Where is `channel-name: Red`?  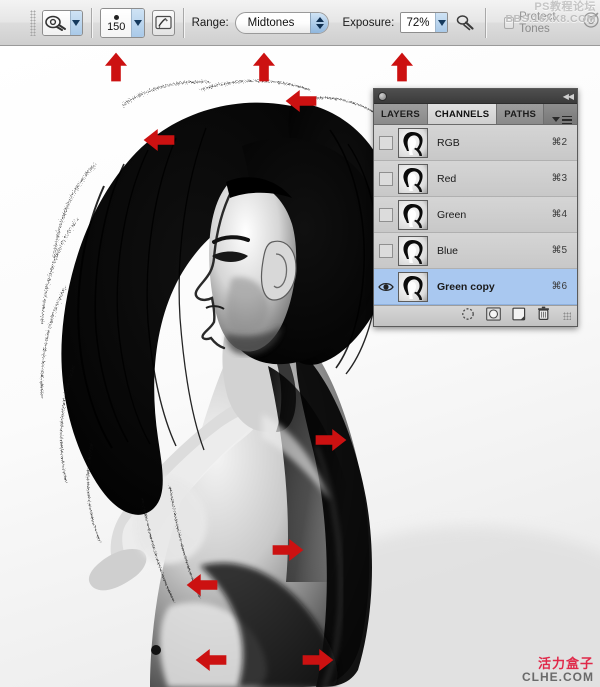
channel-name: Red is located at coordinates (447, 178).